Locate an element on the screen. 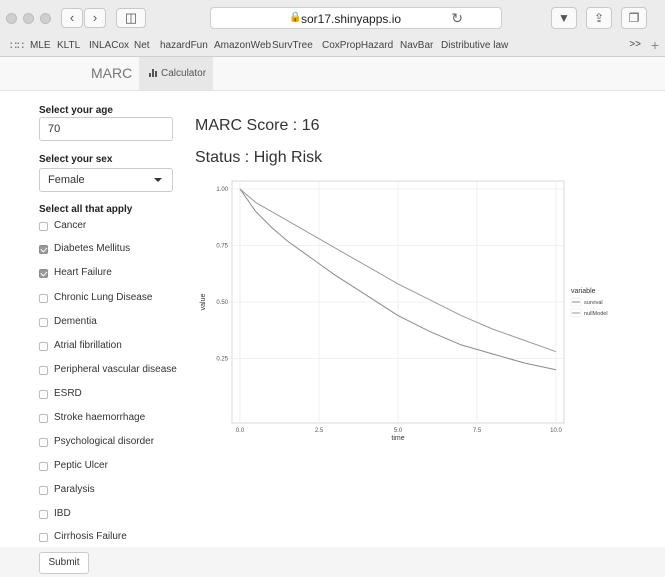 This screenshot has height=577, width=665. bookmark-item: SurvTree is located at coordinates (292, 45).